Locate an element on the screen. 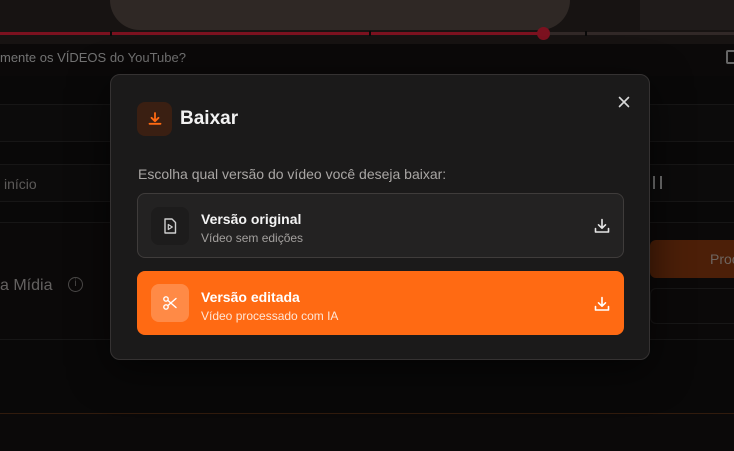 Image resolution: width=734 pixels, height=451 pixels. original-version-option: Versão original Vídeo sem edições is located at coordinates (380, 225).